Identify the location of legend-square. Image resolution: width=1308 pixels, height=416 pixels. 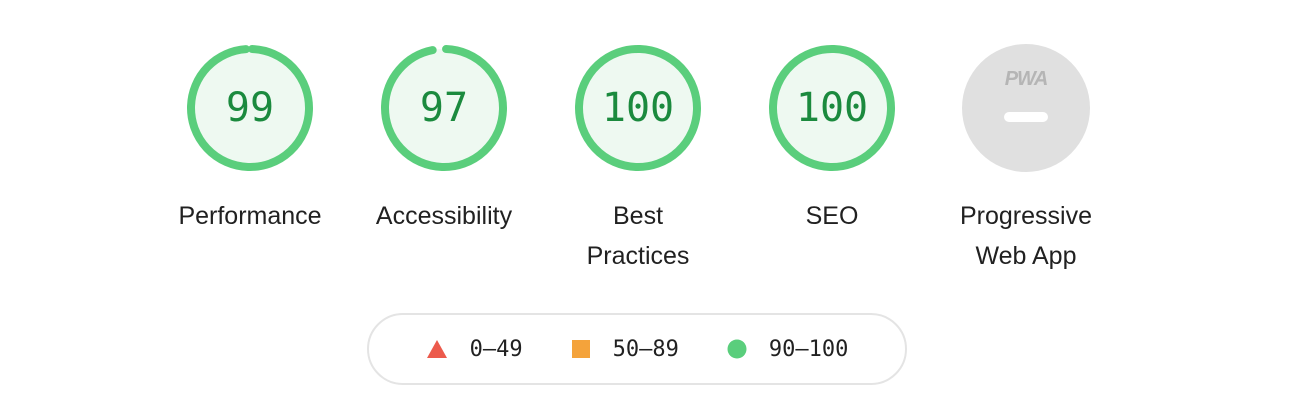
(580, 349).